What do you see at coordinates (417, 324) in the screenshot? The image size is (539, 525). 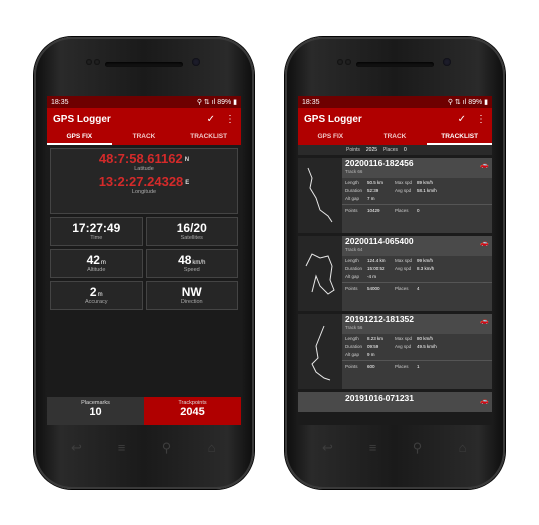 I see `track-header: 20191212-181352 Track 56 🚗` at bounding box center [417, 324].